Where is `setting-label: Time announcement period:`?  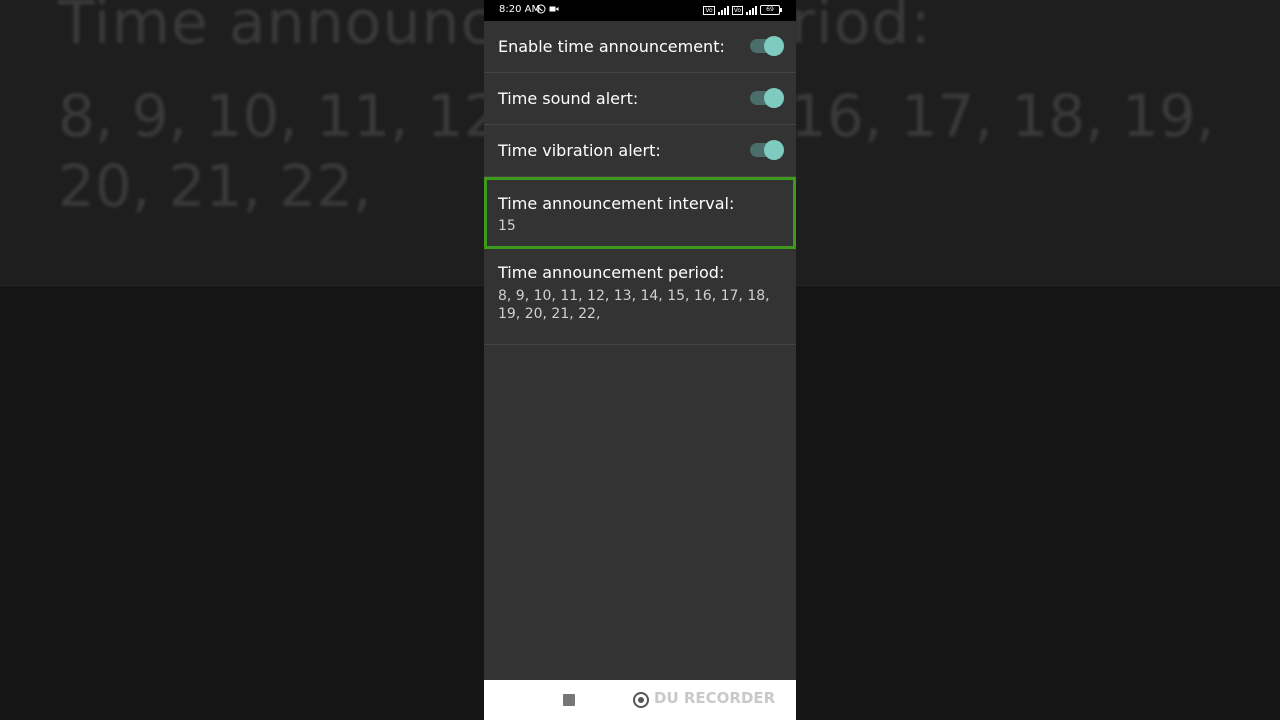
setting-label: Time announcement period: is located at coordinates (611, 272).